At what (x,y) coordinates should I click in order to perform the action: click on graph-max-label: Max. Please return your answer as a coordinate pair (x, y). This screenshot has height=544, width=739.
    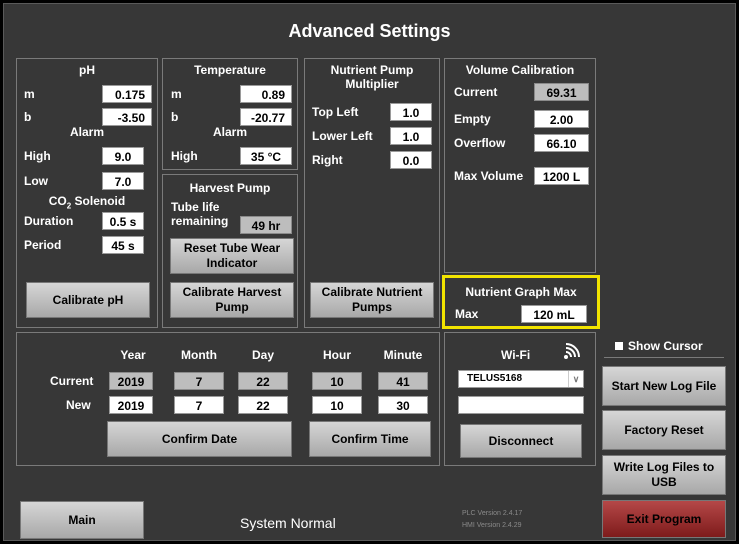
    Looking at the image, I should click on (467, 314).